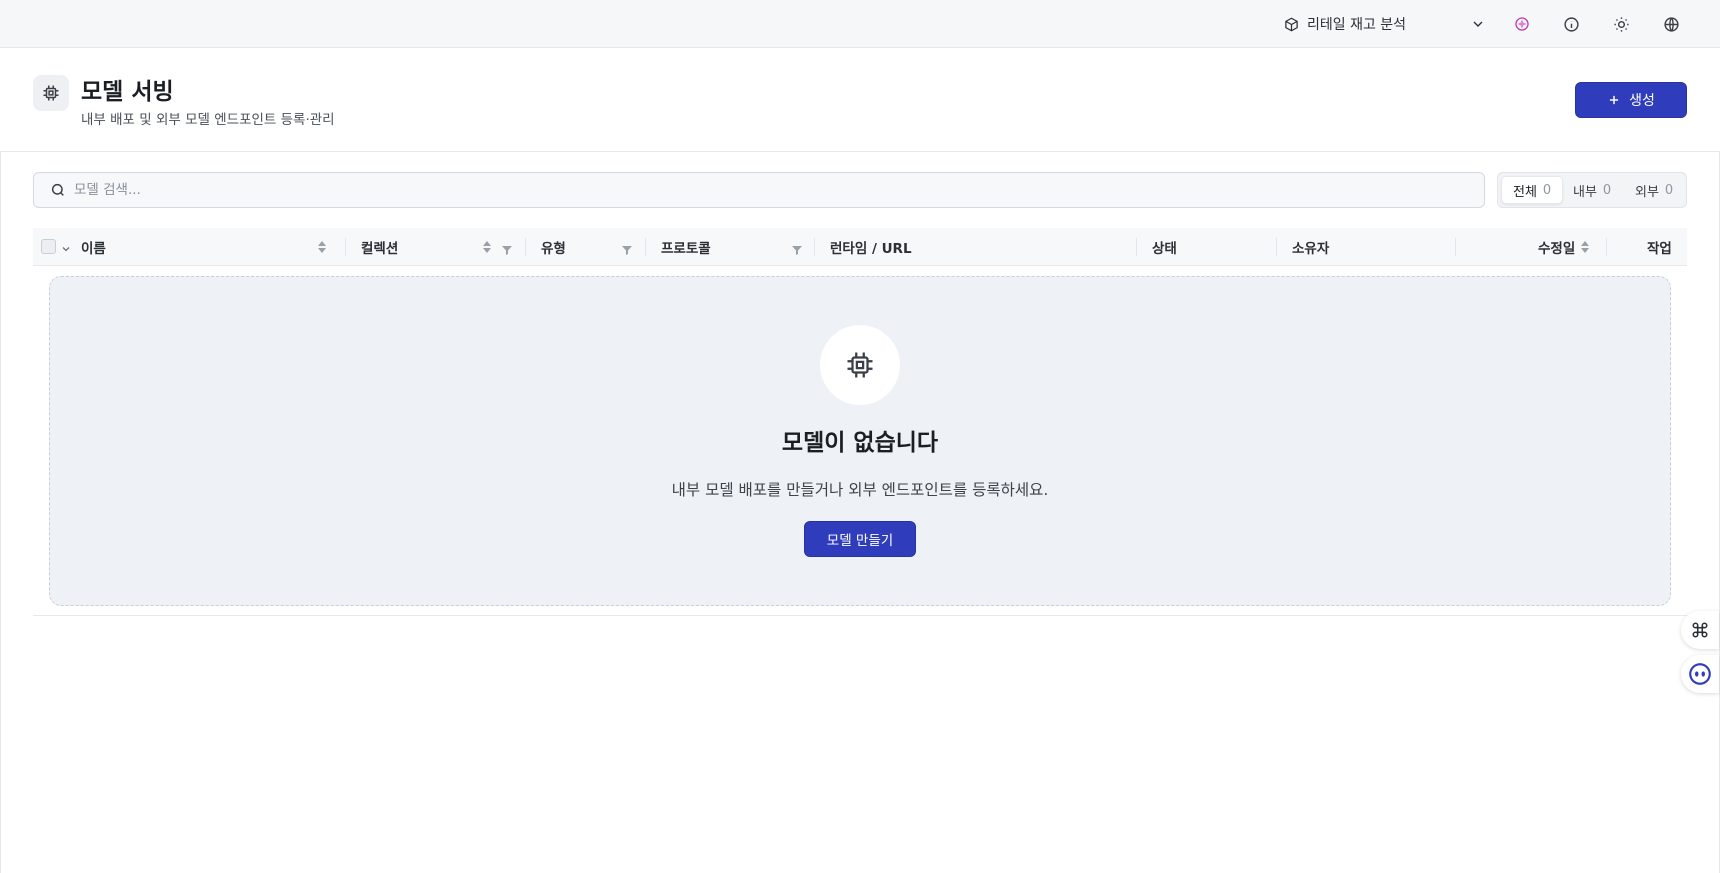 This screenshot has height=873, width=1720. I want to click on project-selector: 리테일 재고 분석, so click(1383, 24).